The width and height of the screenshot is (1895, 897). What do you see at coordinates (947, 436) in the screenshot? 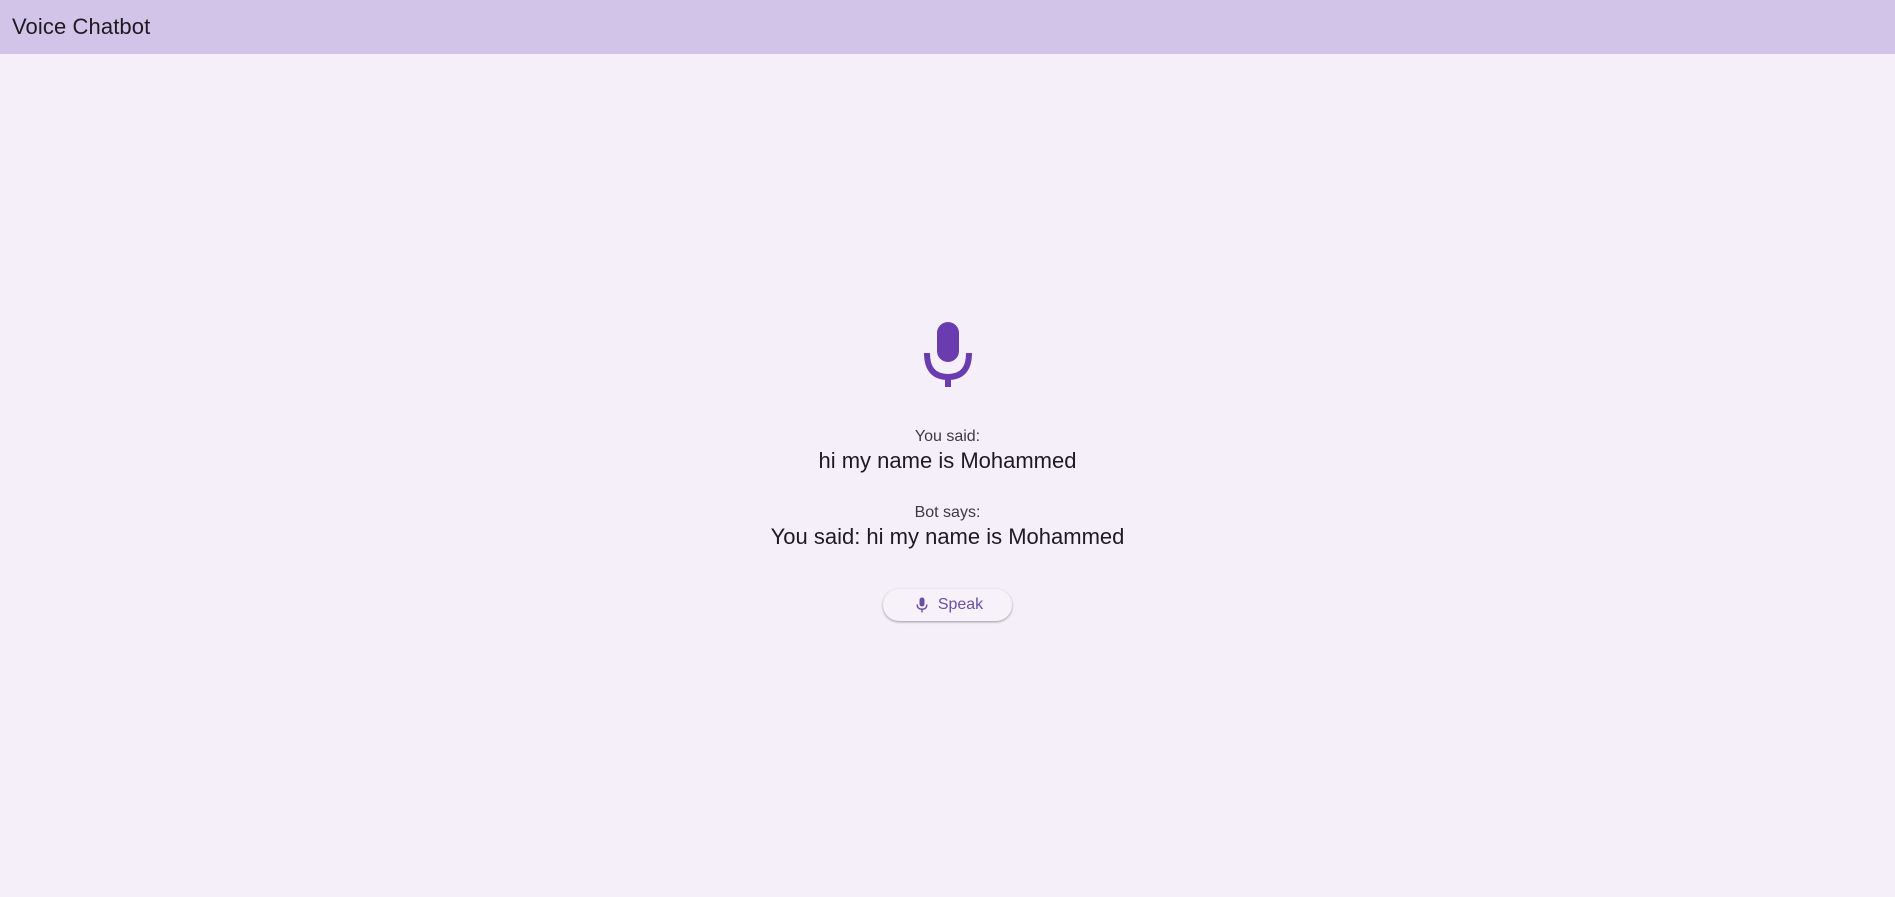
I see `user-label: You said:` at bounding box center [947, 436].